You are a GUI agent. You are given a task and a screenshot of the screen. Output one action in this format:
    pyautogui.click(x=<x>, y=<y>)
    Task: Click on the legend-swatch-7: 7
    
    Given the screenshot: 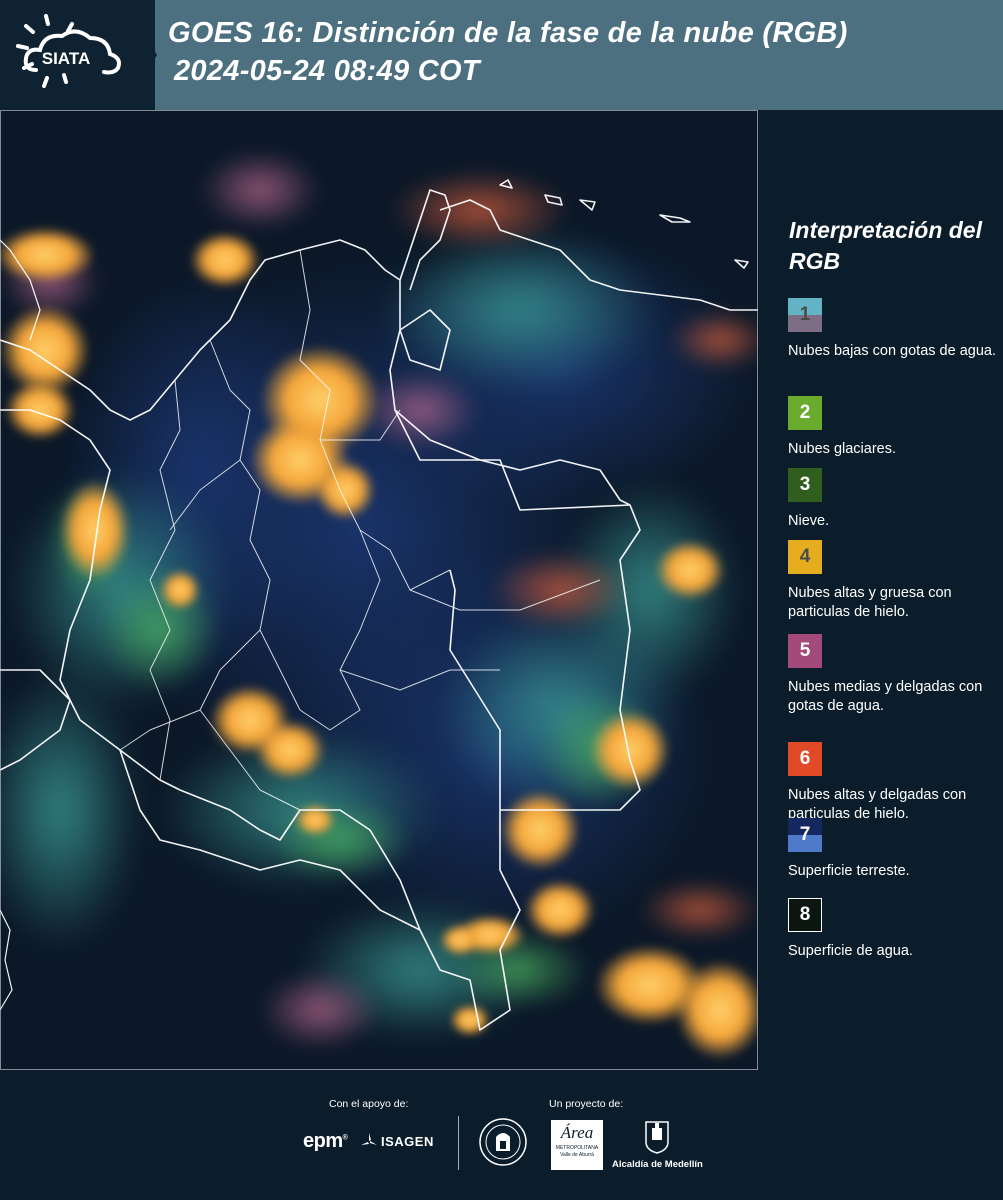 What is the action you would take?
    pyautogui.click(x=805, y=835)
    